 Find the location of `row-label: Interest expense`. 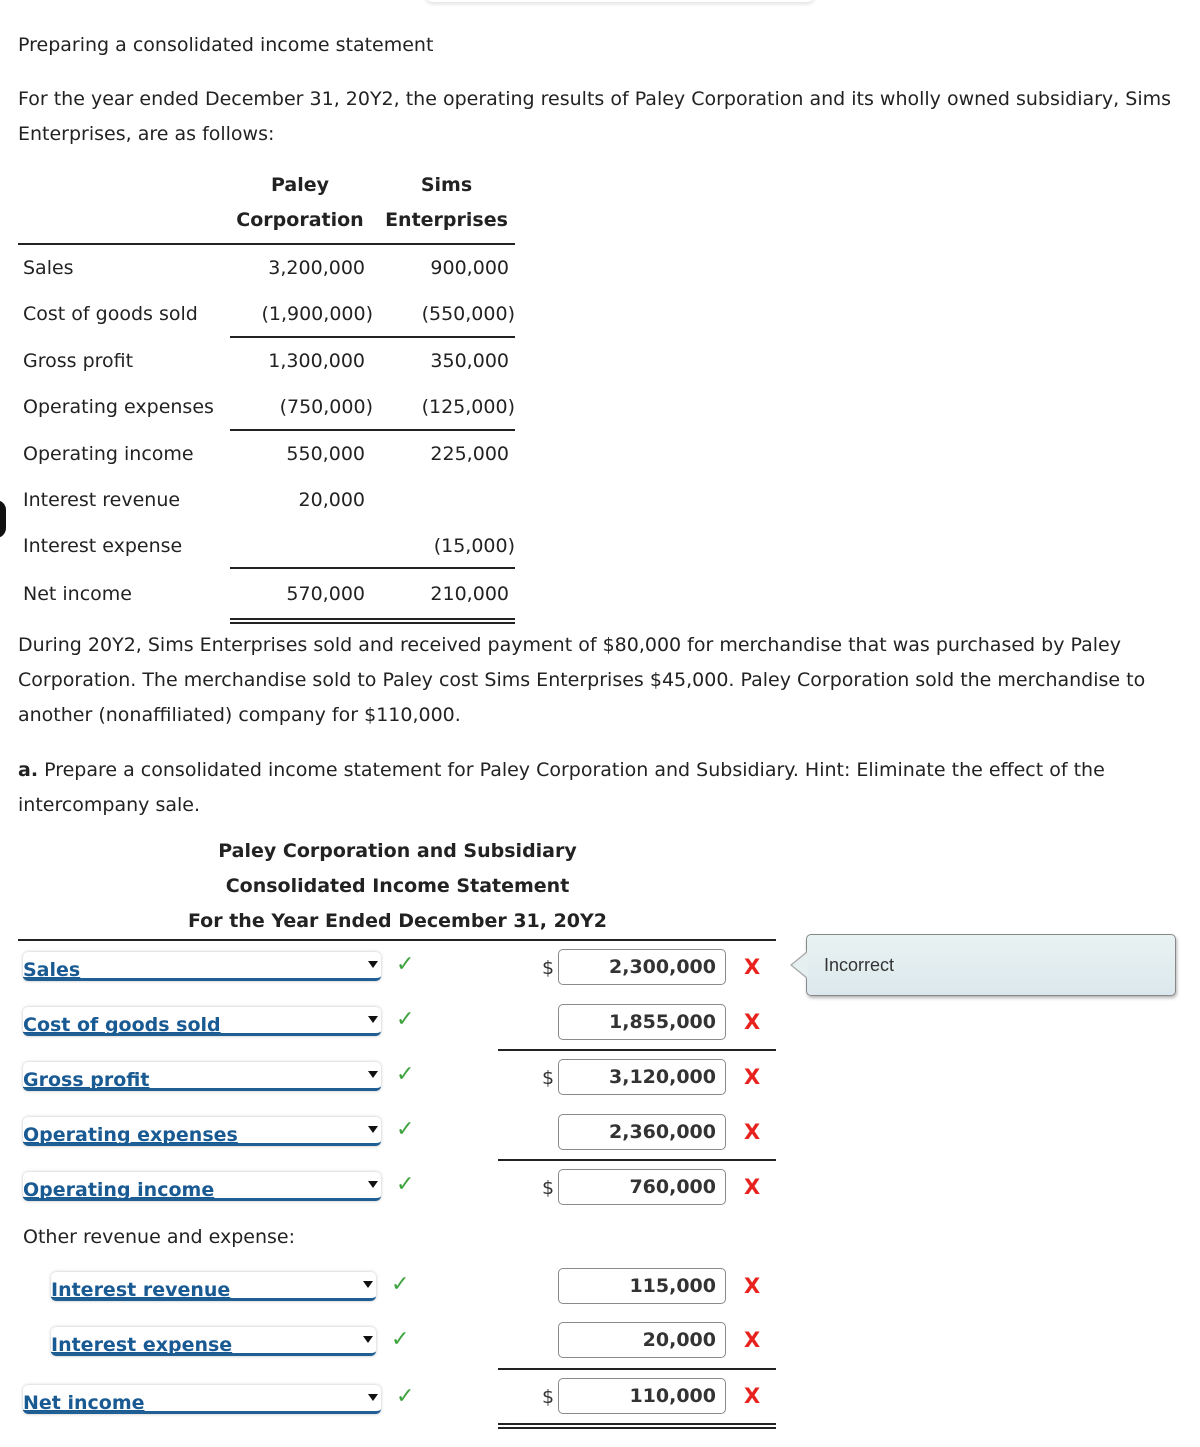

row-label: Interest expense is located at coordinates (103, 546).